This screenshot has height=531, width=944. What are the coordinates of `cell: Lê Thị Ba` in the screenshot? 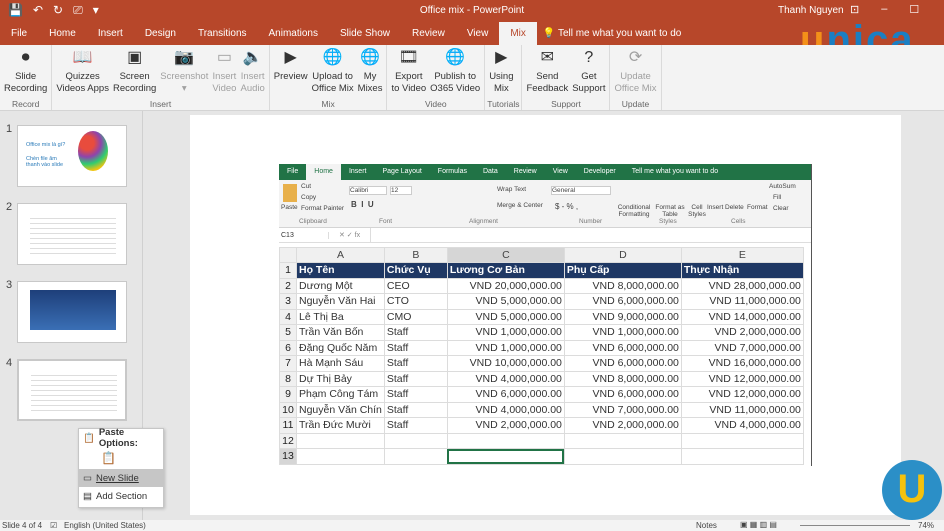 It's located at (340, 316).